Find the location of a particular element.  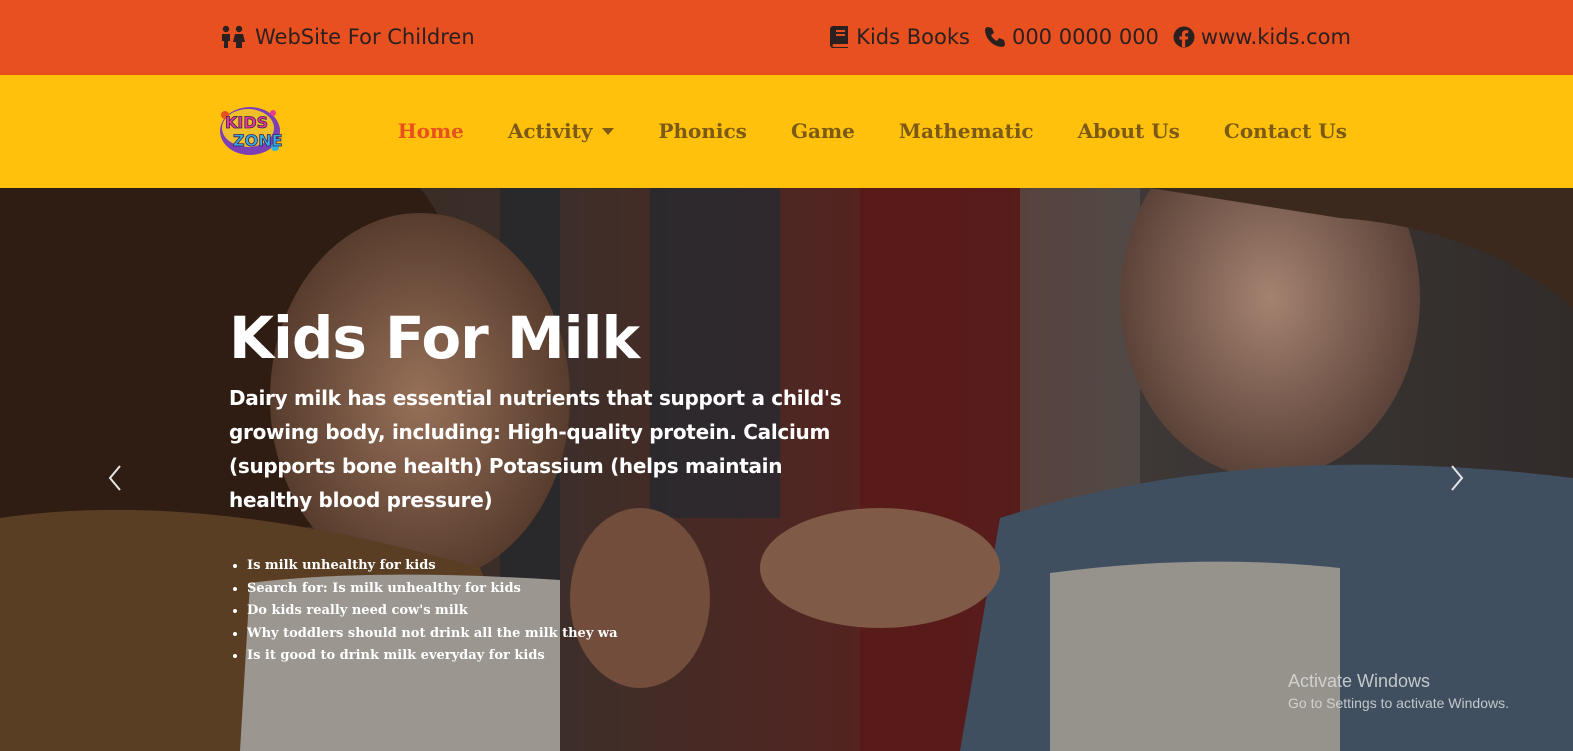

hero-bullet-list: Is milk unhealthy for kids Search for is located at coordinates (558, 611).